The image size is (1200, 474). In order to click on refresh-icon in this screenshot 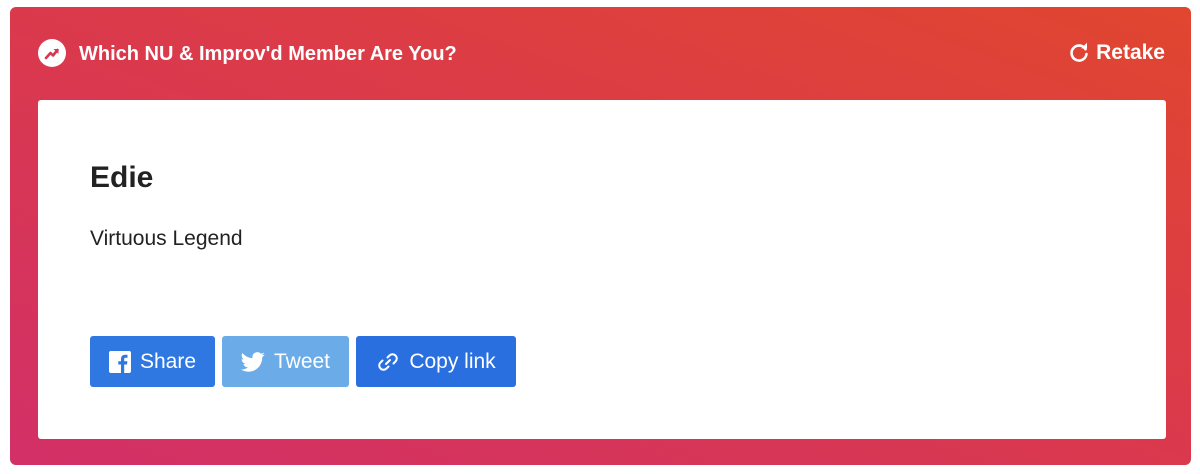, I will do `click(1079, 53)`.